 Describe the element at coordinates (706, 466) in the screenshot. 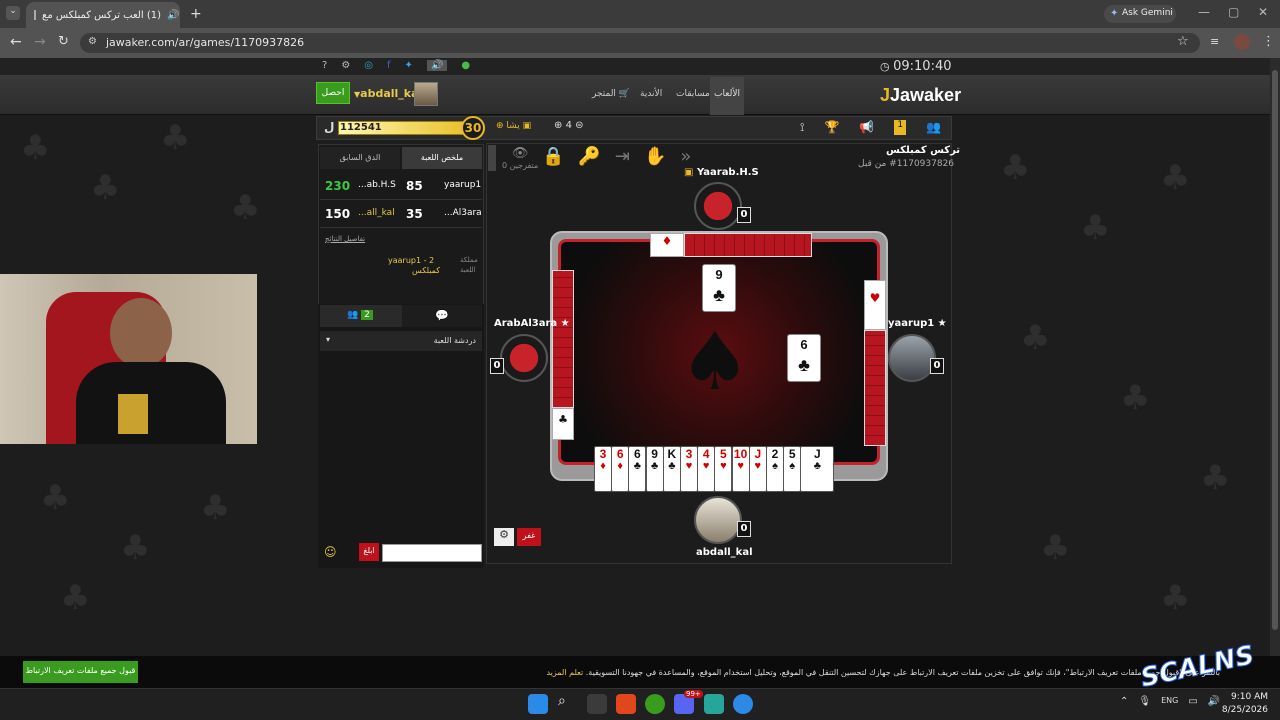

I see `card-suit: ♥` at that location.